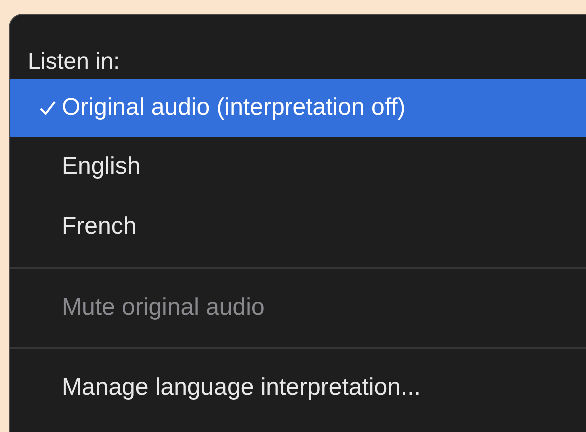 The height and width of the screenshot is (432, 586). What do you see at coordinates (74, 61) in the screenshot?
I see `menu-header: Listen in:` at bounding box center [74, 61].